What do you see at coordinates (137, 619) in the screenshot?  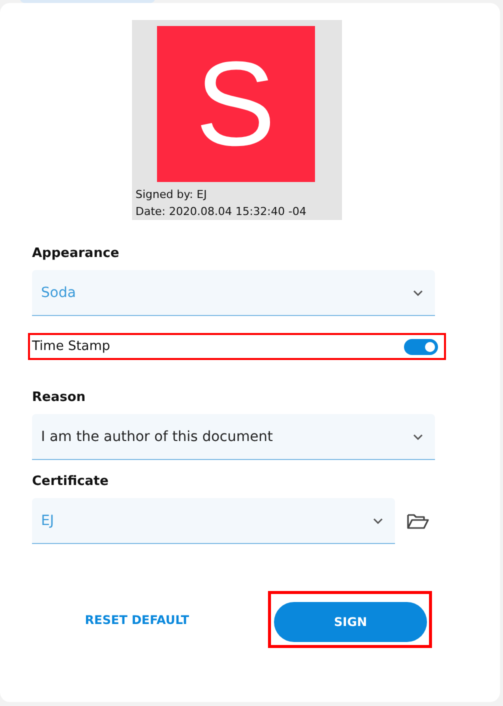 I see `reset-default-button: RESET DEFAULT` at bounding box center [137, 619].